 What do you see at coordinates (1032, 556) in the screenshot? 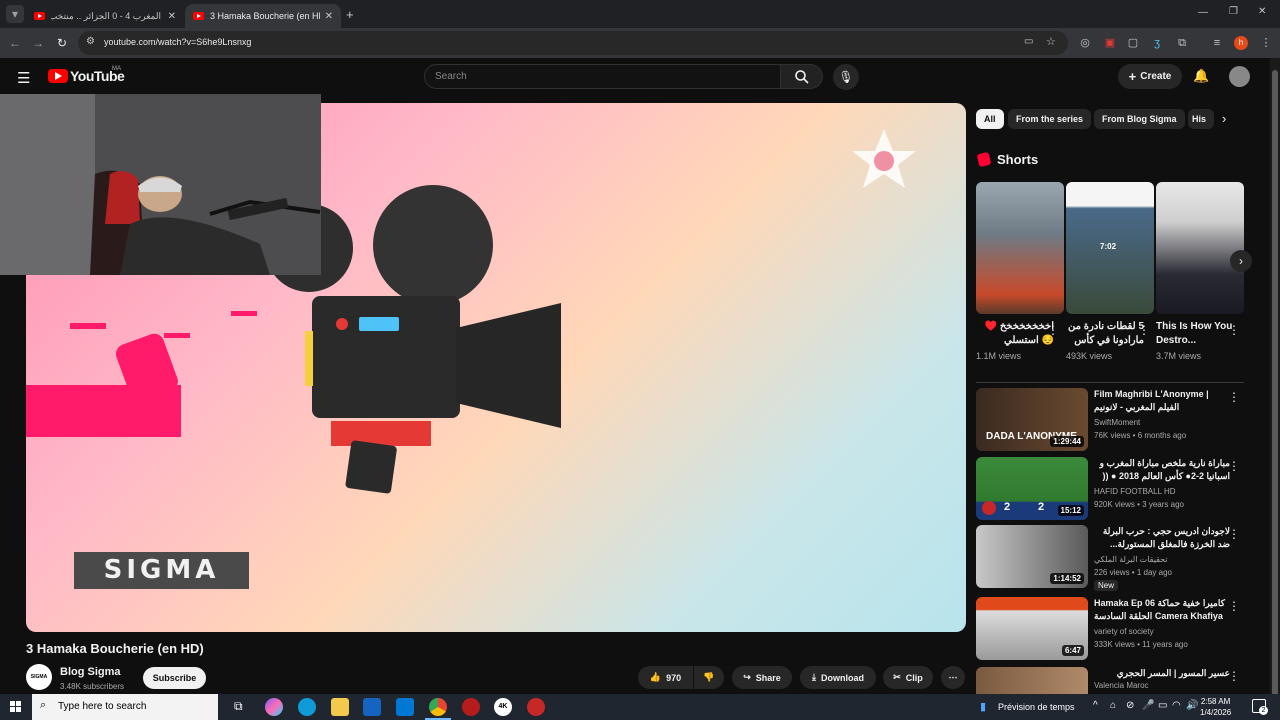
I see `video-thumbnail: 1:14:52` at bounding box center [1032, 556].